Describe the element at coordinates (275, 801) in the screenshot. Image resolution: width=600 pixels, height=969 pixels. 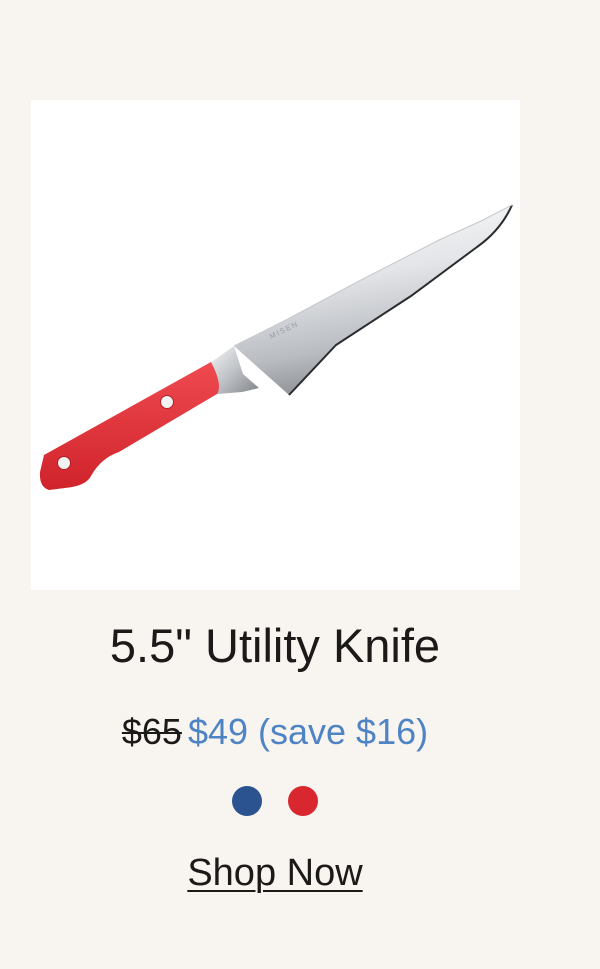
I see `color-swatches` at that location.